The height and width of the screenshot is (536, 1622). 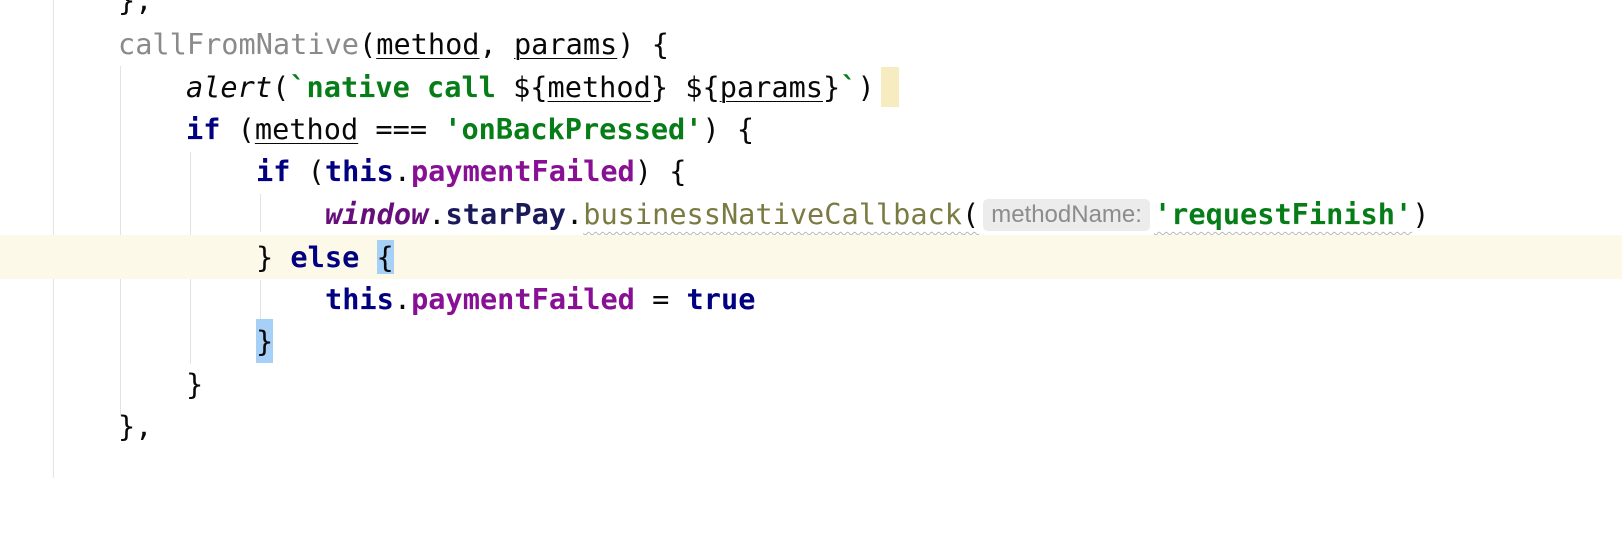 I want to click on code-text: this.paymentFailed = true, so click(x=540, y=299).